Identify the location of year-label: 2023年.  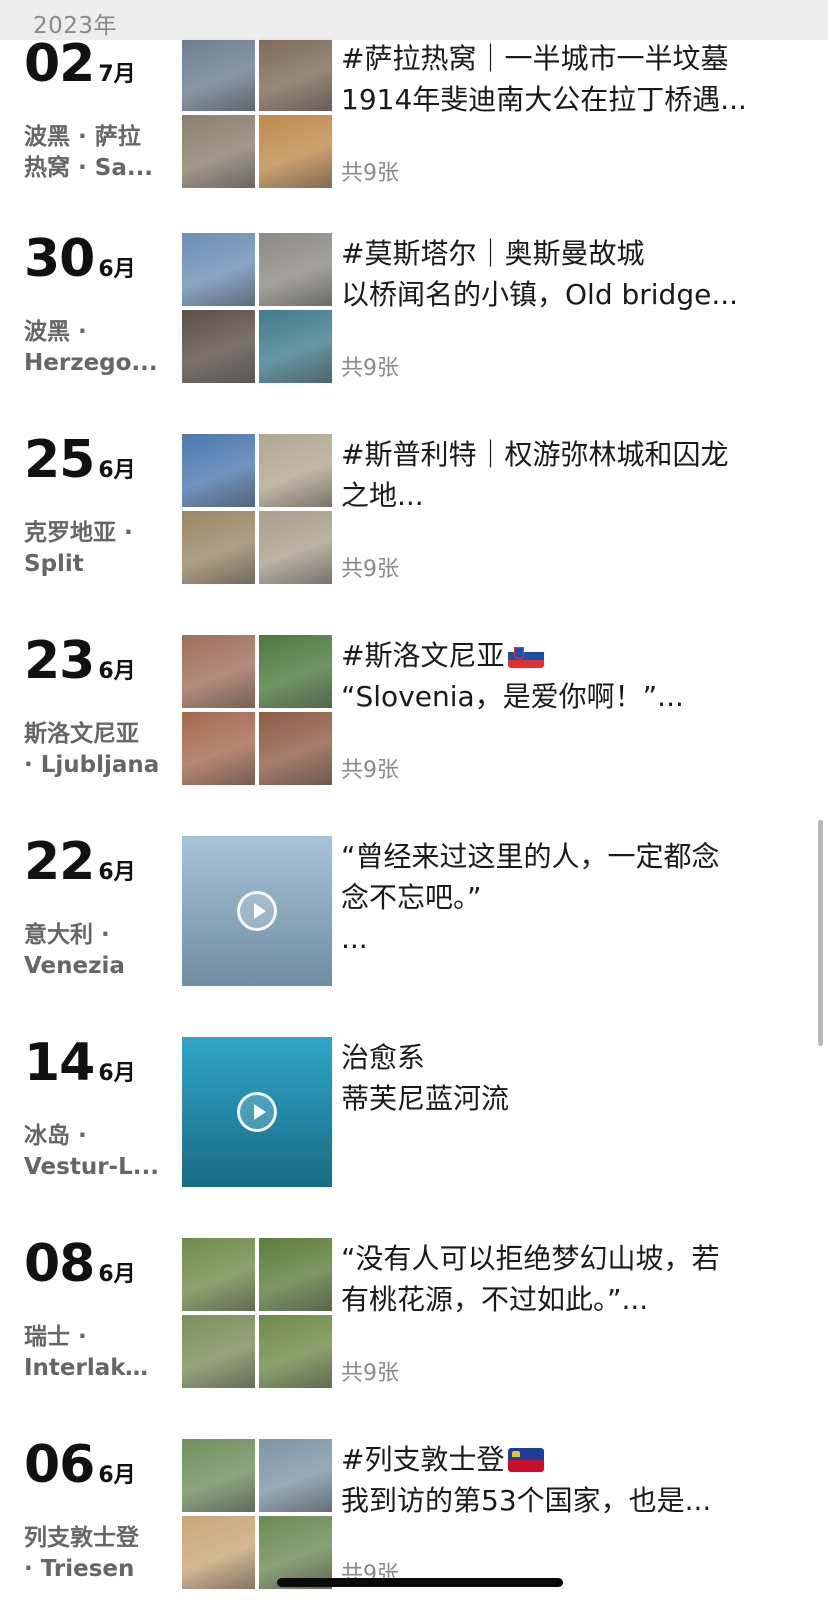
(75, 26).